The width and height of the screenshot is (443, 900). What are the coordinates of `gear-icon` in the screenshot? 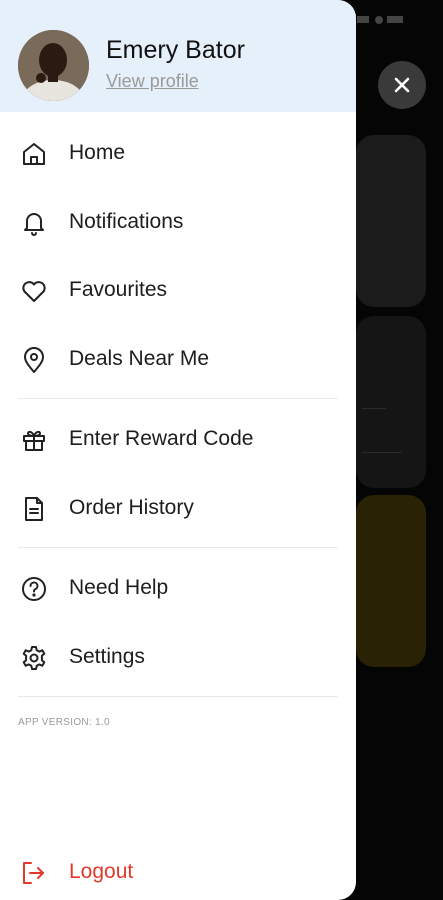 It's located at (34, 658).